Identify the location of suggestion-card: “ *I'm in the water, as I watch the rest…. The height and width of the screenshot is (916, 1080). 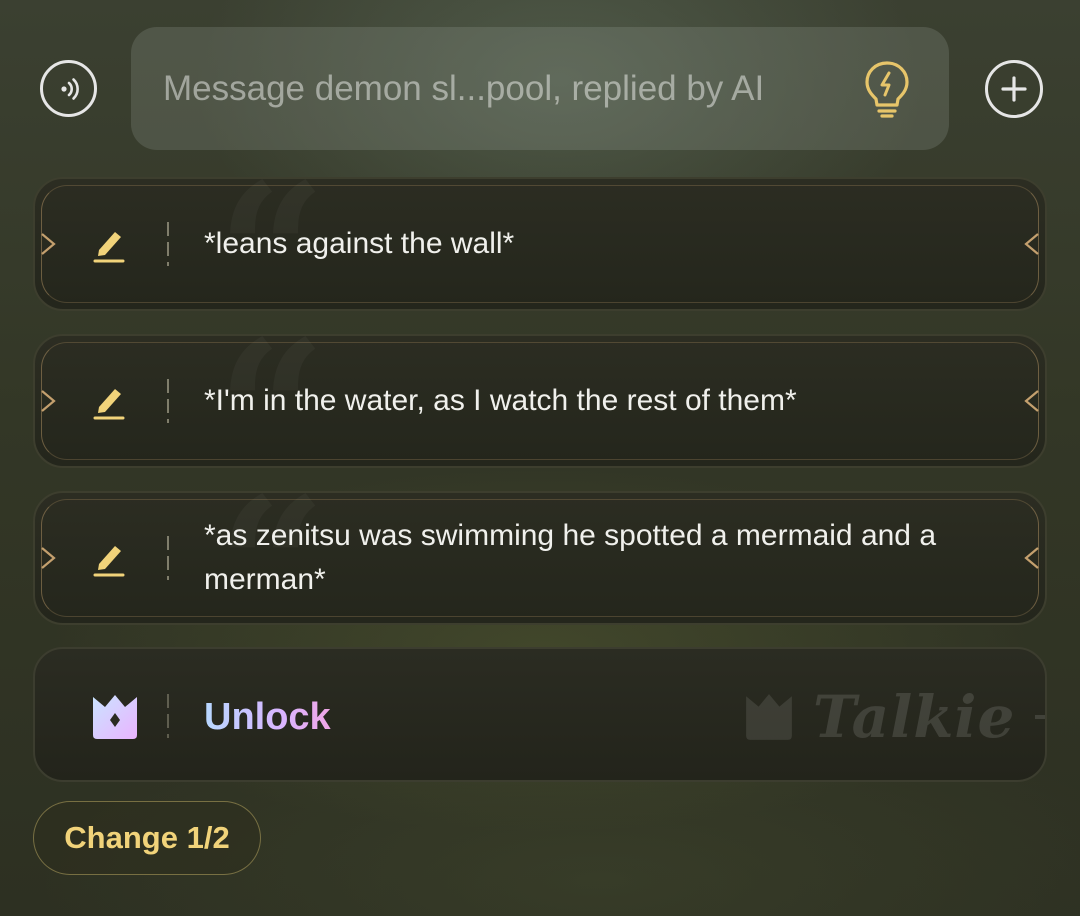
(540, 401).